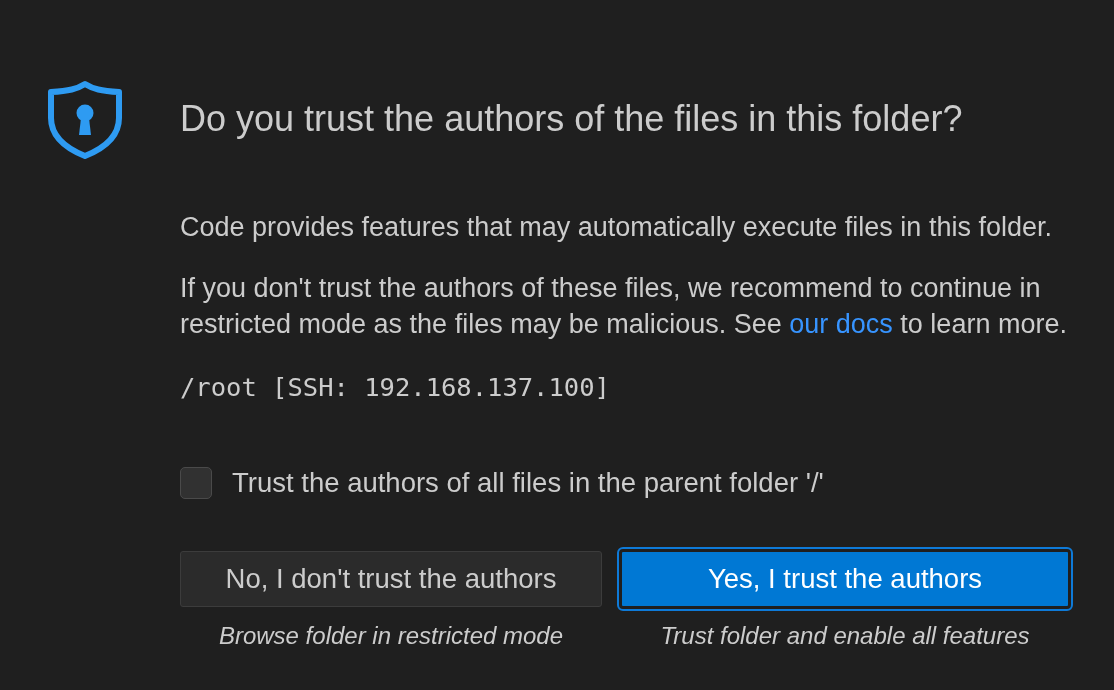 This screenshot has width=1114, height=690. What do you see at coordinates (391, 579) in the screenshot?
I see `dont-trust-button: No, I don't trust the authors` at bounding box center [391, 579].